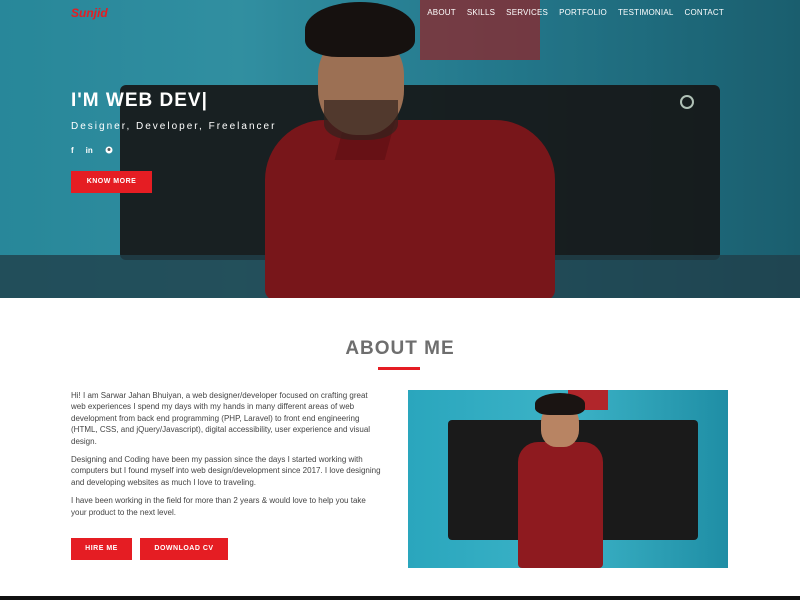 This screenshot has height=600, width=800. What do you see at coordinates (481, 12) in the screenshot?
I see `nav-item-skills: SKILLS` at bounding box center [481, 12].